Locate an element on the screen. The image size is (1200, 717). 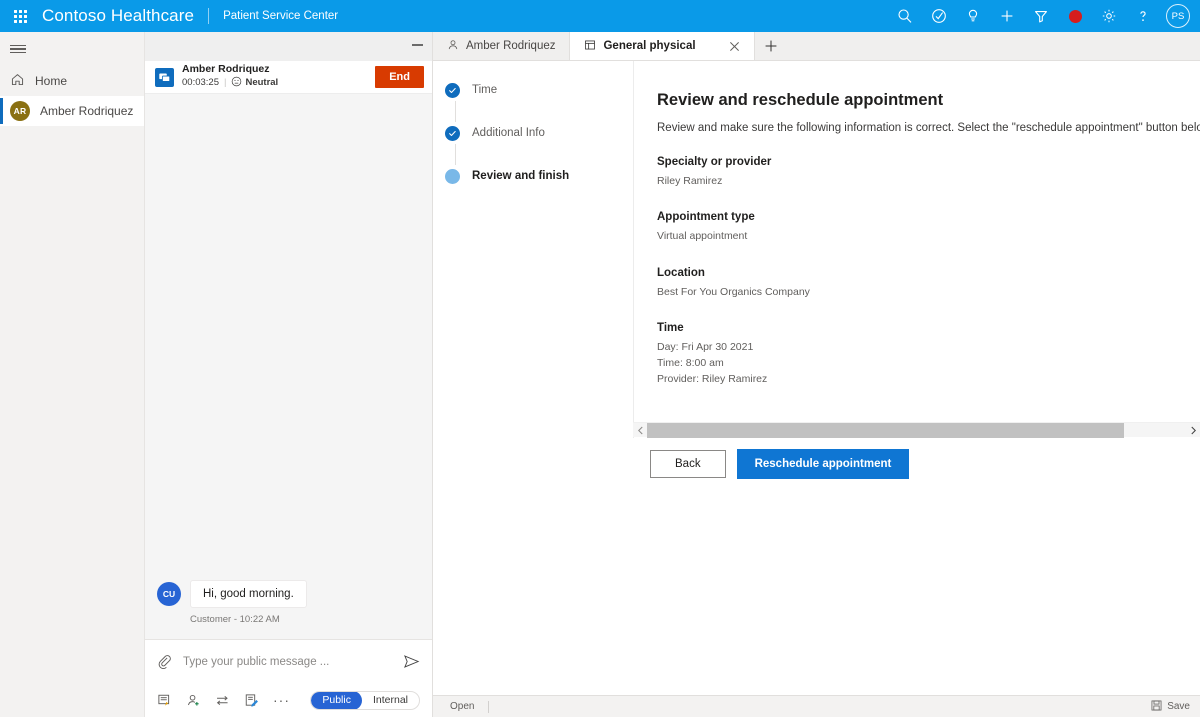
avatar-initials: AR is located at coordinates (20, 111).